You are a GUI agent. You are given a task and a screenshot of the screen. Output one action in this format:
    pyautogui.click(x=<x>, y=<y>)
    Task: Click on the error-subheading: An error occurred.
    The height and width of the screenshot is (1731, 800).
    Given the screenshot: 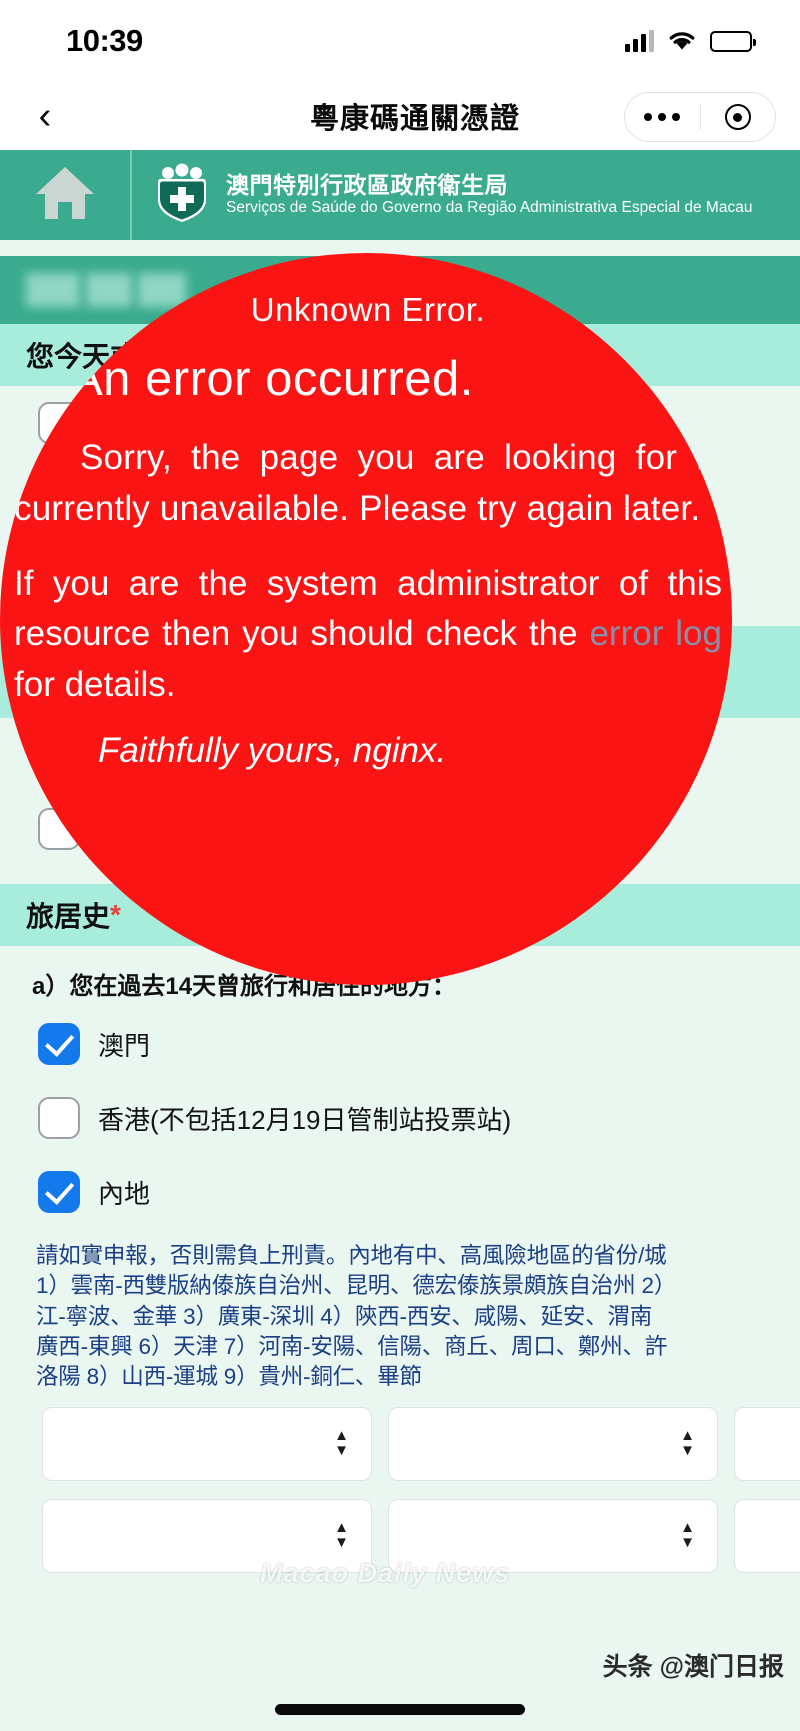 What is the action you would take?
    pyautogui.click(x=272, y=379)
    